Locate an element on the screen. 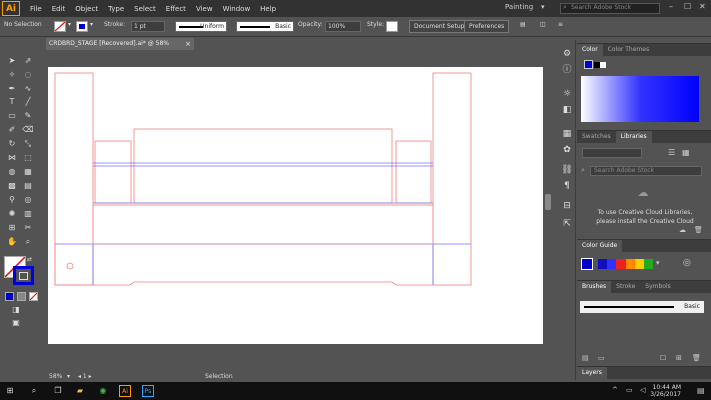 The image size is (711, 400). brush-library-icon: ▤ is located at coordinates (585, 358).